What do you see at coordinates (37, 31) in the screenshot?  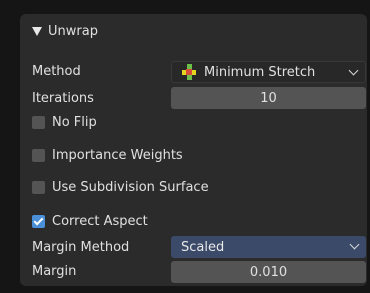 I see `collapse-triangle-icon` at bounding box center [37, 31].